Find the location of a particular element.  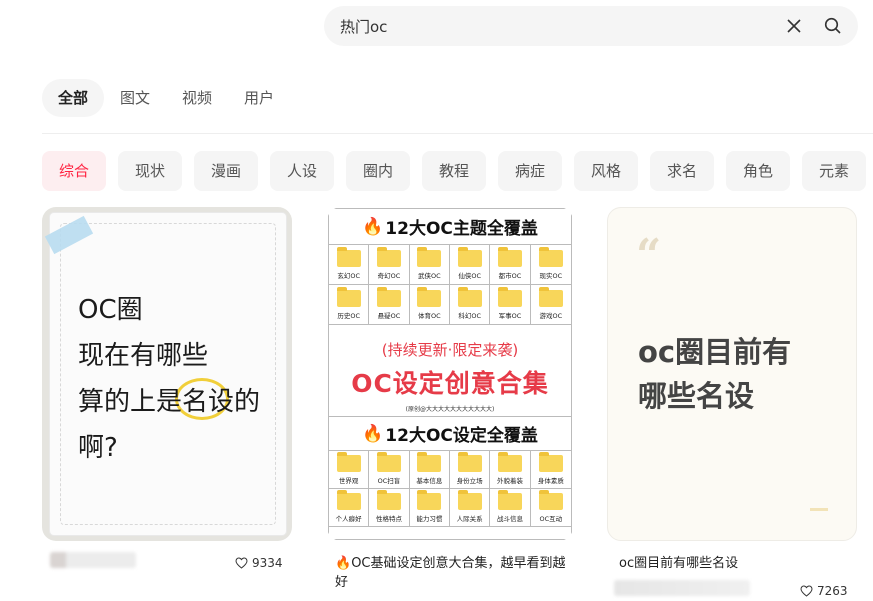

tab-all: 全部 is located at coordinates (73, 98).